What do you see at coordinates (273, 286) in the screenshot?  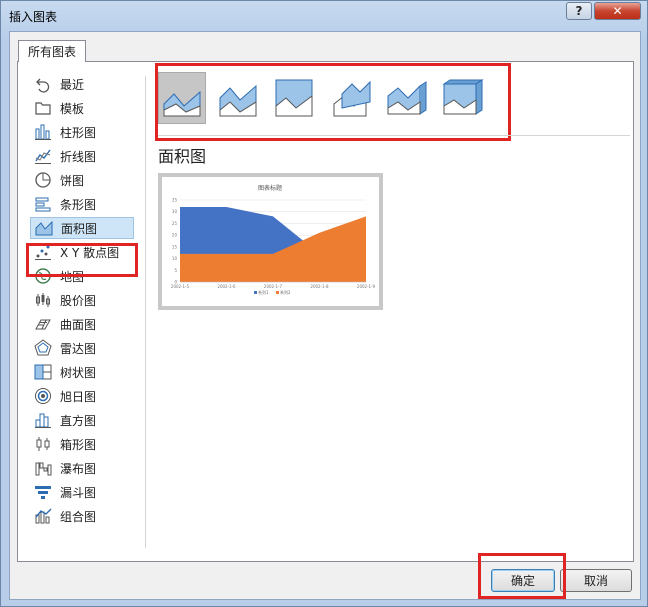 I see `x-tick-label: 2002-1-7` at bounding box center [273, 286].